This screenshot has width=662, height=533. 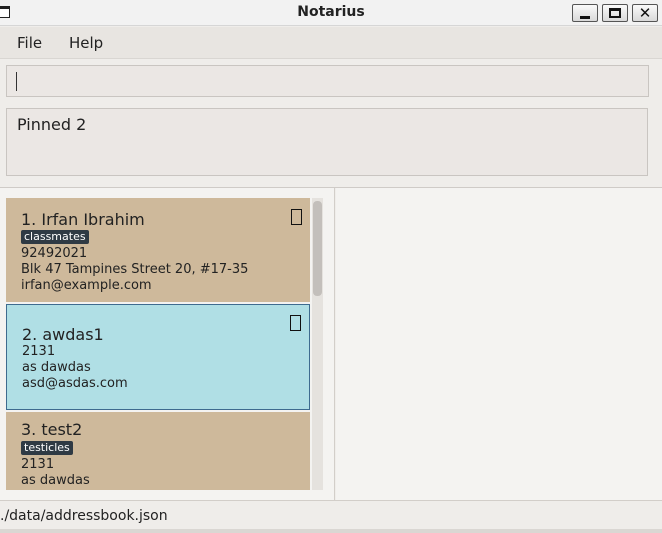 I want to click on storage-path: ./data/addressbook.json, so click(x=84, y=516).